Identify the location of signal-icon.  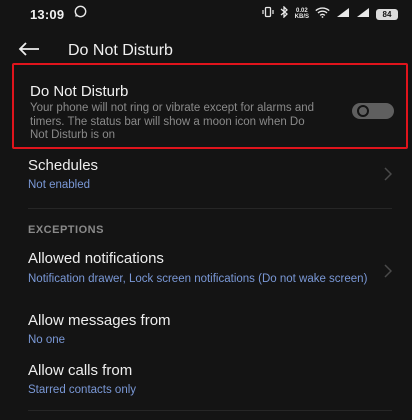
(343, 14).